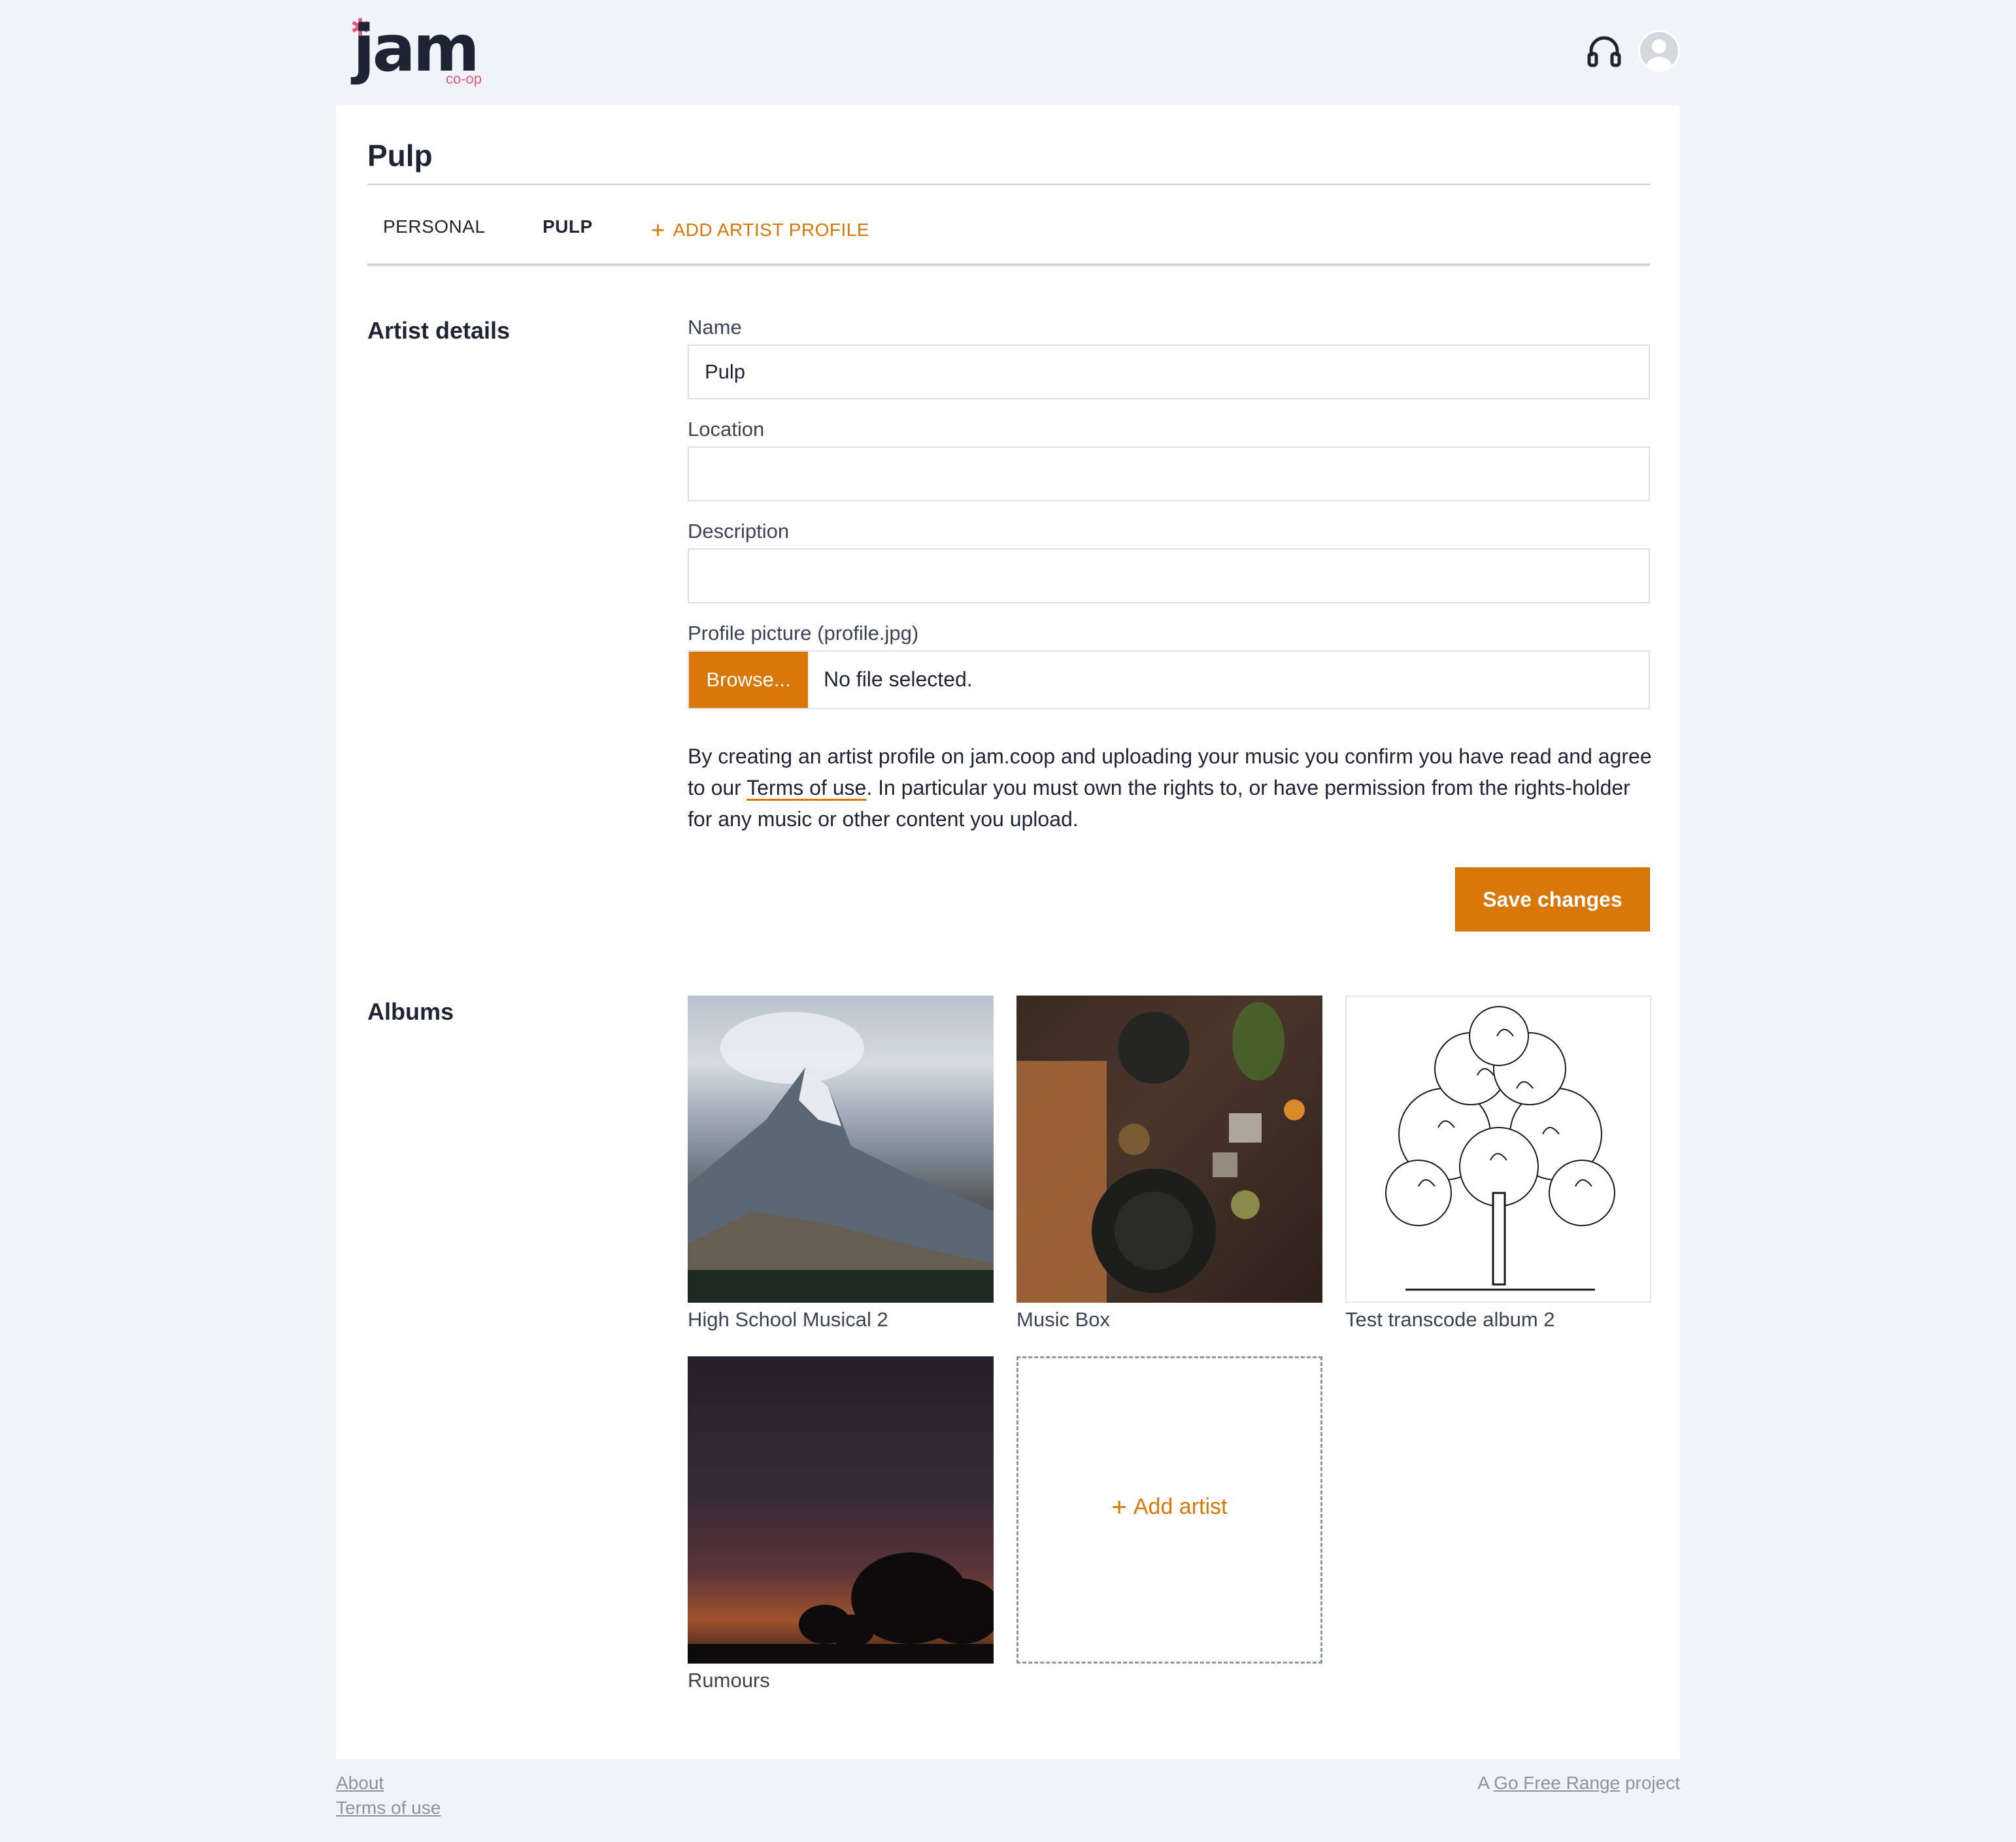 The image size is (2016, 1842). Describe the element at coordinates (1180, 1506) in the screenshot. I see `add-artist-label: Add artist` at that location.